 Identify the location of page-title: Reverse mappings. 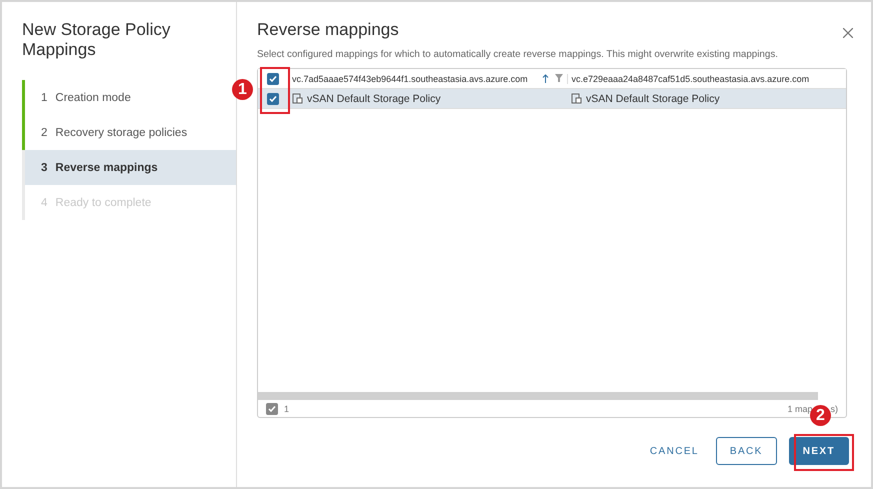
(328, 30).